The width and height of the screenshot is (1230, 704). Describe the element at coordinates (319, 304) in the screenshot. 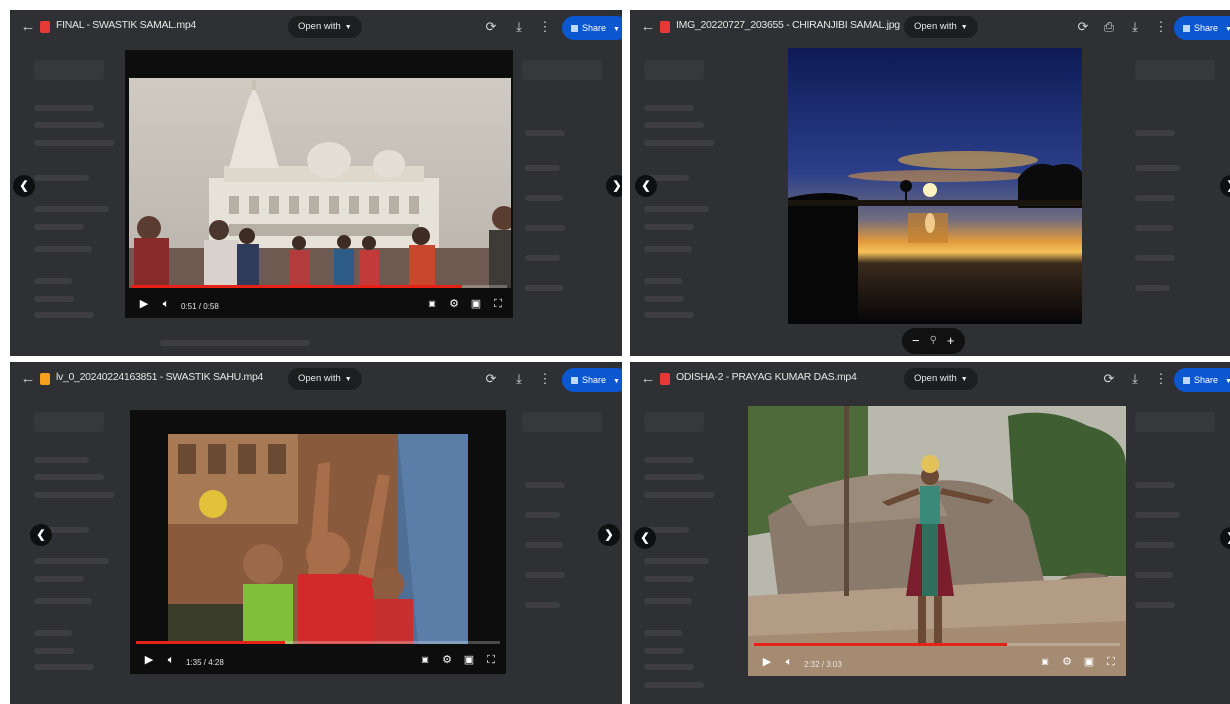

I see `player-controls: ▶ 🔈︎ 0:51 / 0:58 ▣ ⚙ ▣ ⛶` at that location.